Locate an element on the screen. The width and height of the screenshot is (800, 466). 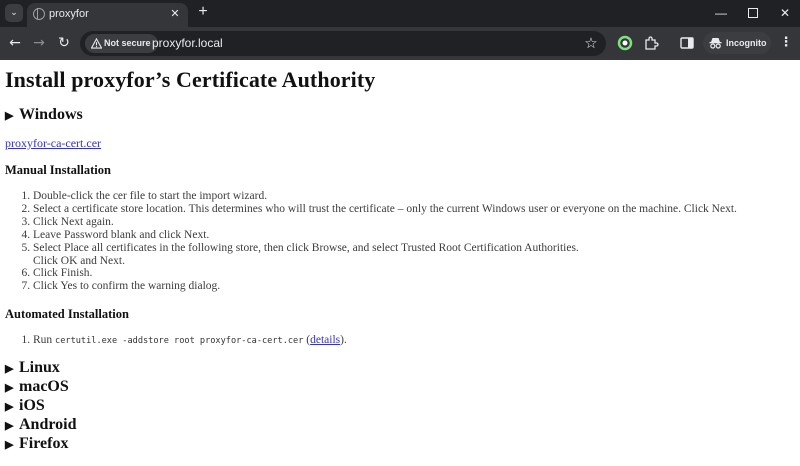
maximize-button is located at coordinates (753, 13).